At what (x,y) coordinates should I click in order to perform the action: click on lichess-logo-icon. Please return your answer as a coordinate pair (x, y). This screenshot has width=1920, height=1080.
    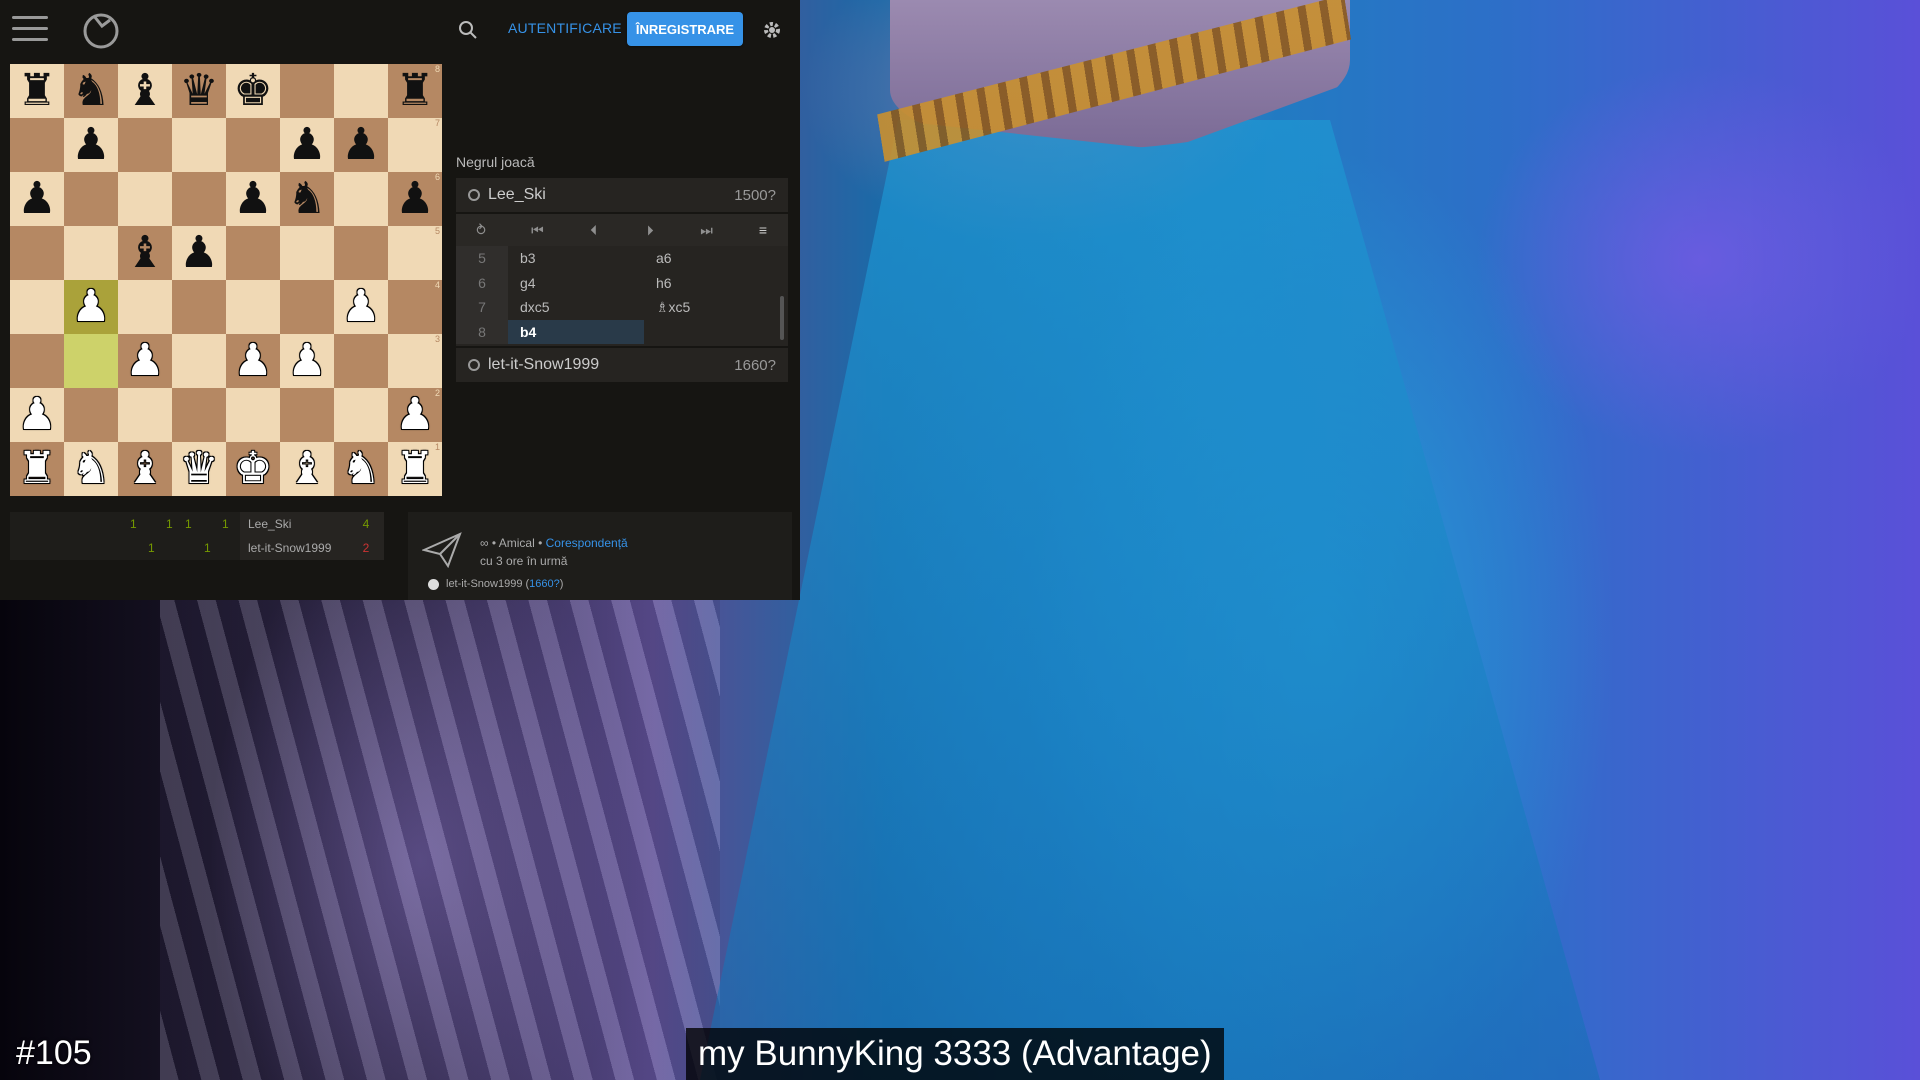
    Looking at the image, I should click on (101, 29).